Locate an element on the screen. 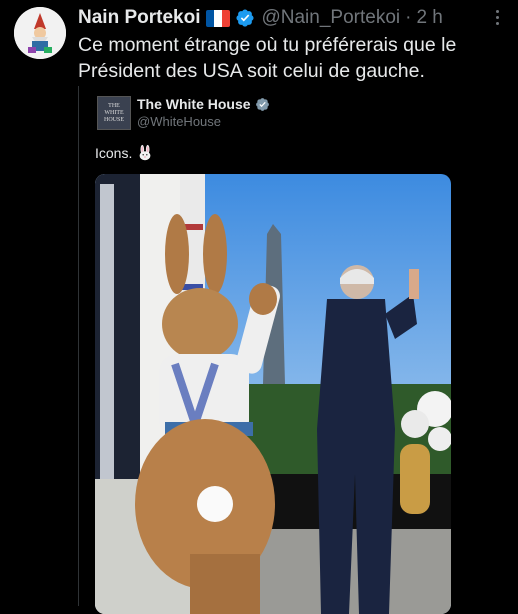 This screenshot has width=518, height=614. gray-verified-badge-icon is located at coordinates (262, 104).